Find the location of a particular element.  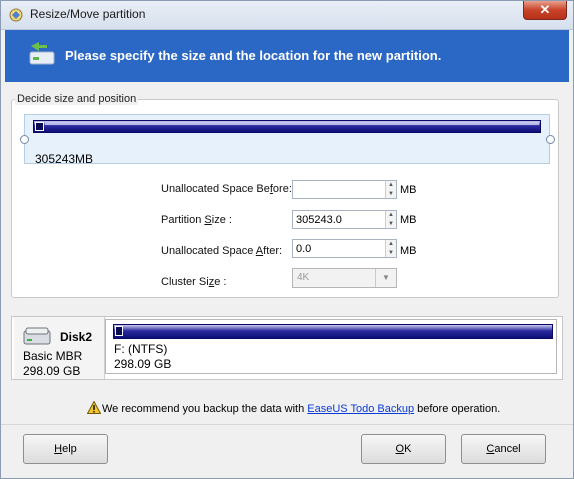

unallocated-after-label: Unallocated Space After: is located at coordinates (222, 251).